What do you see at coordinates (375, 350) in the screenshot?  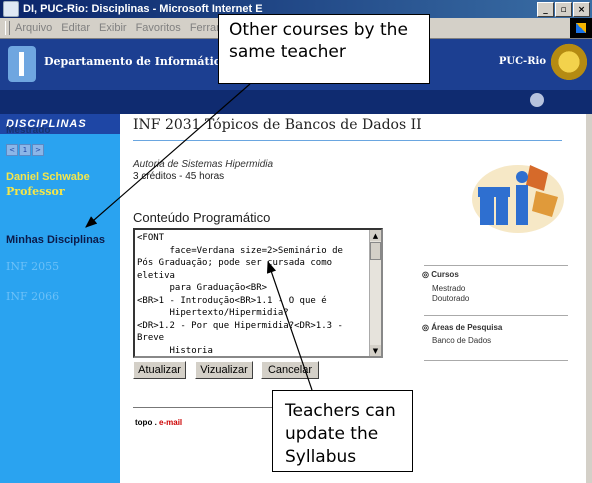 I see `scroll-down-icon: ▼` at bounding box center [375, 350].